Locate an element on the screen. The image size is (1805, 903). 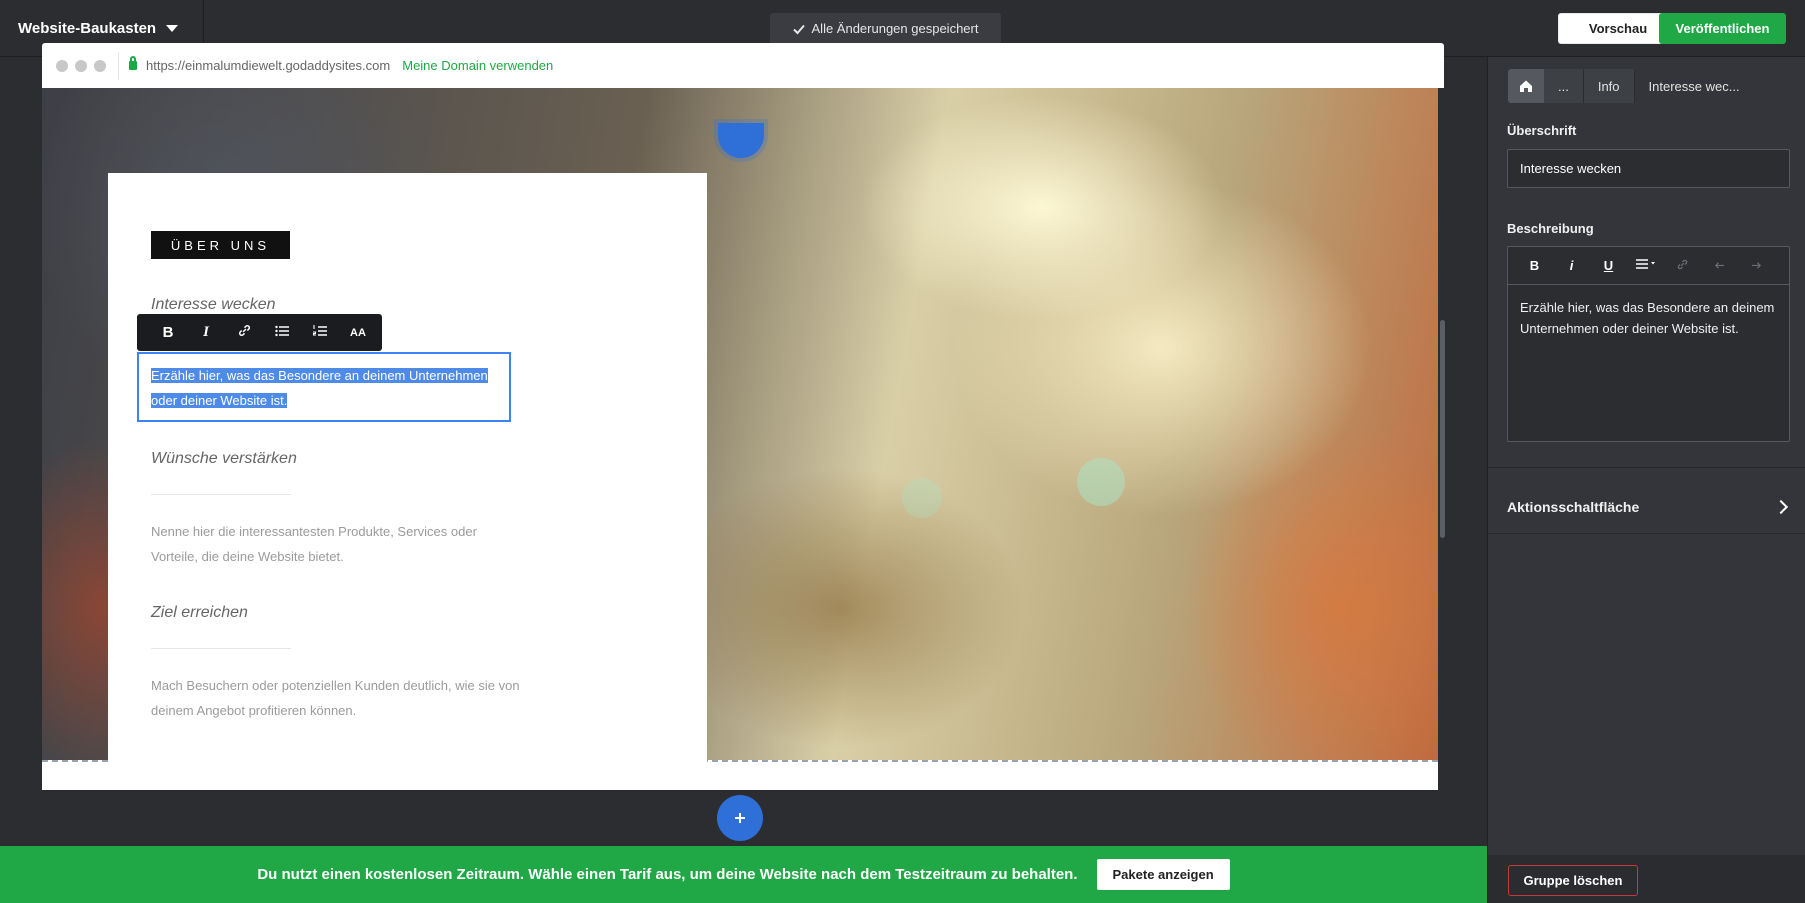
undo-icon is located at coordinates (1719, 265).